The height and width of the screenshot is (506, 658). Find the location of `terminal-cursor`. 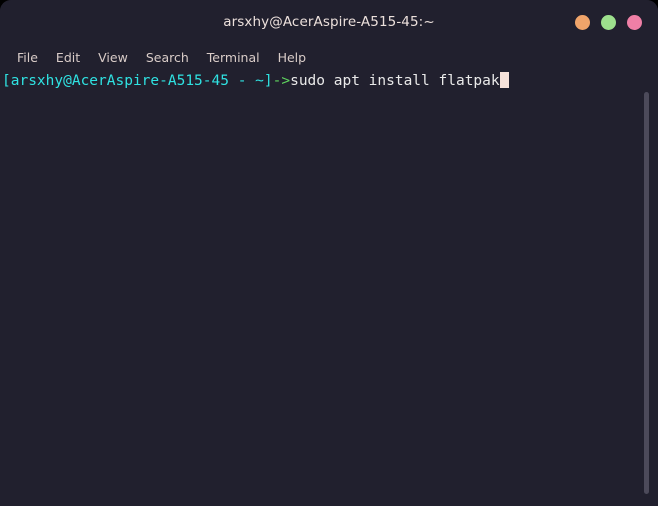

terminal-cursor is located at coordinates (504, 80).